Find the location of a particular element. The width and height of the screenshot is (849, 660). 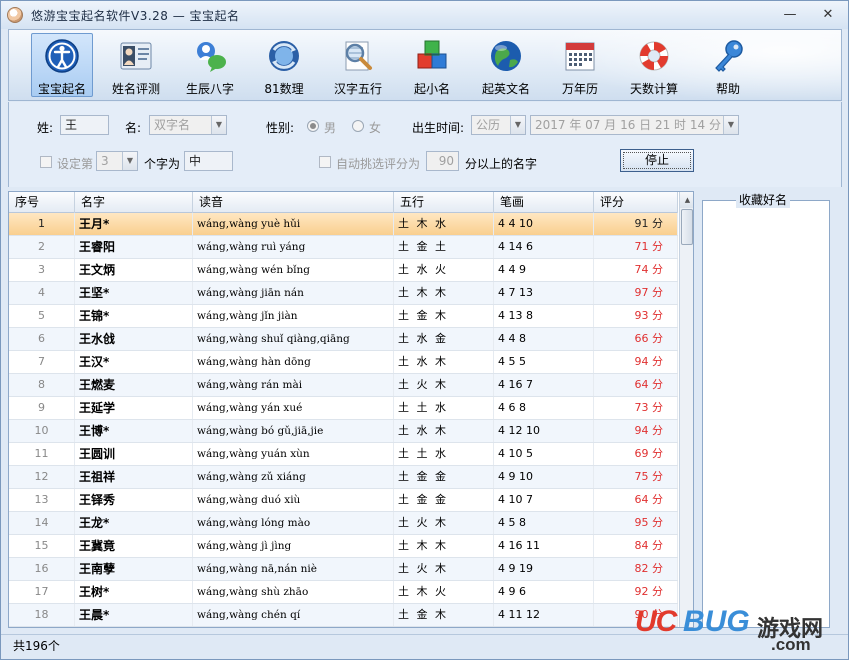

column-header-strokes: 笔画 is located at coordinates (544, 202).